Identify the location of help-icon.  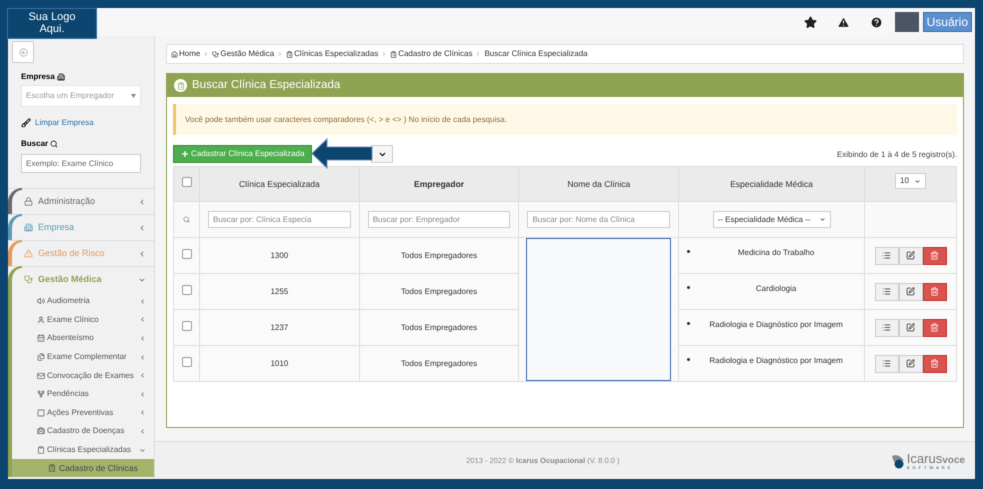
(876, 22).